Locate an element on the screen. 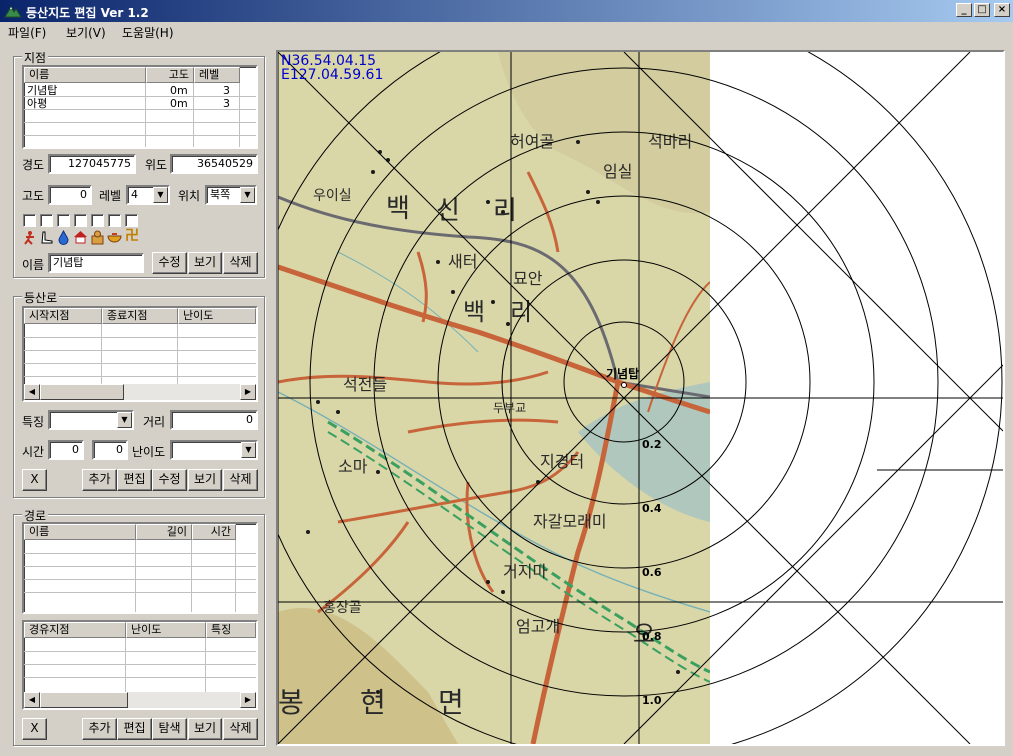 The image size is (1013, 756). delete-point-button: 삭제 is located at coordinates (240, 263).